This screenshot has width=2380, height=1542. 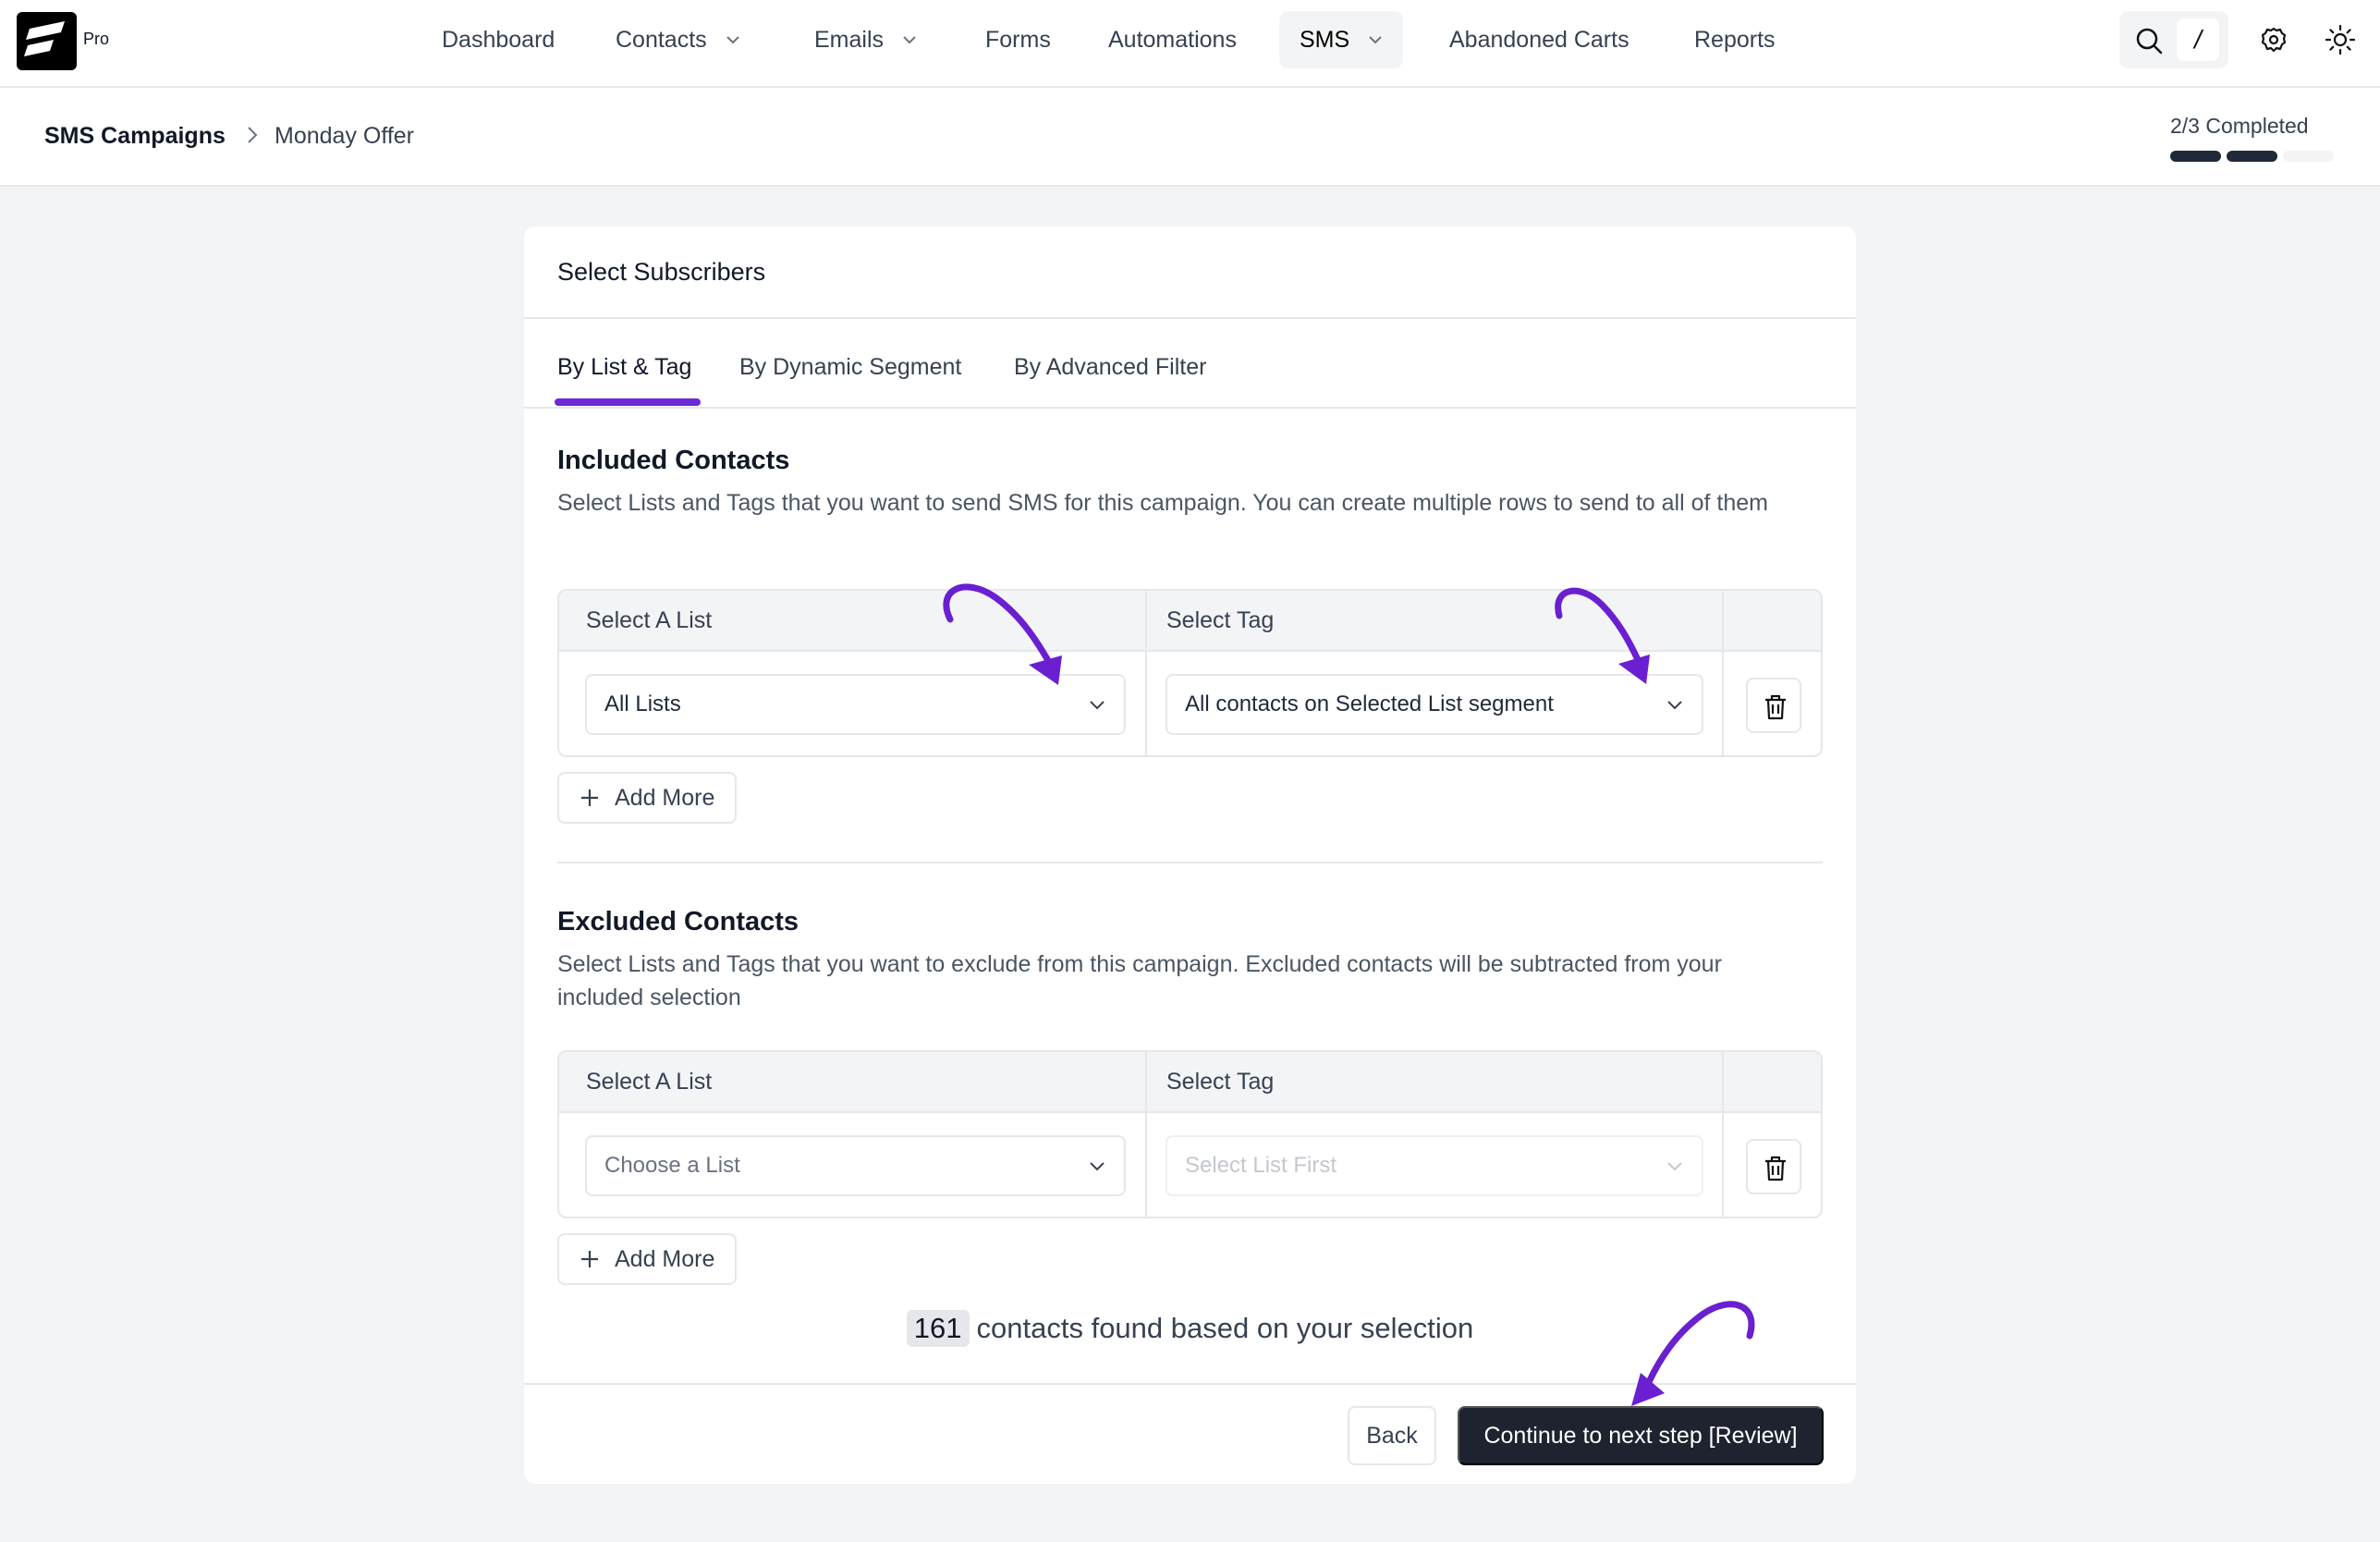 What do you see at coordinates (135, 136) in the screenshot?
I see `breadcrumb-root-link: SMS Campaigns` at bounding box center [135, 136].